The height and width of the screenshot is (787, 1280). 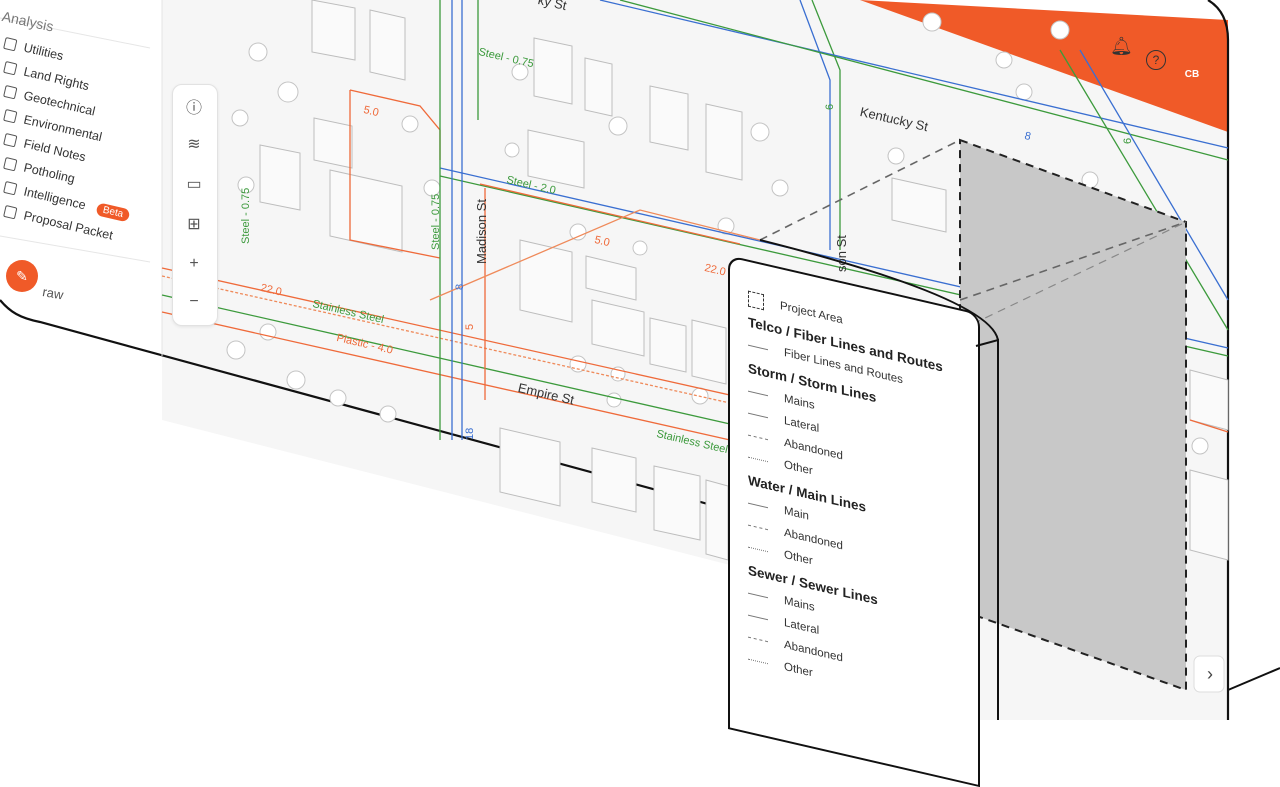 What do you see at coordinates (1210, 674) in the screenshot?
I see `next-page-button: ›` at bounding box center [1210, 674].